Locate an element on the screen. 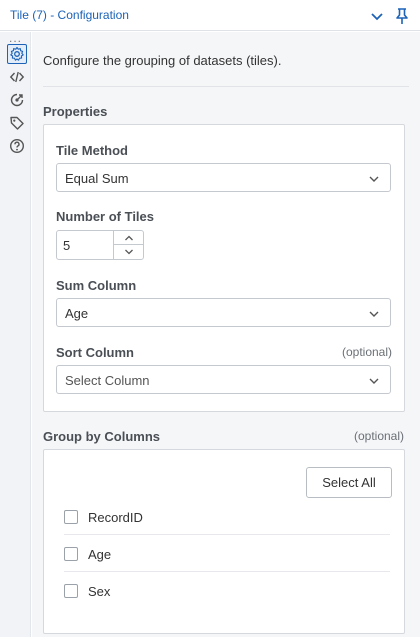  column-label: Sex is located at coordinates (99, 591).